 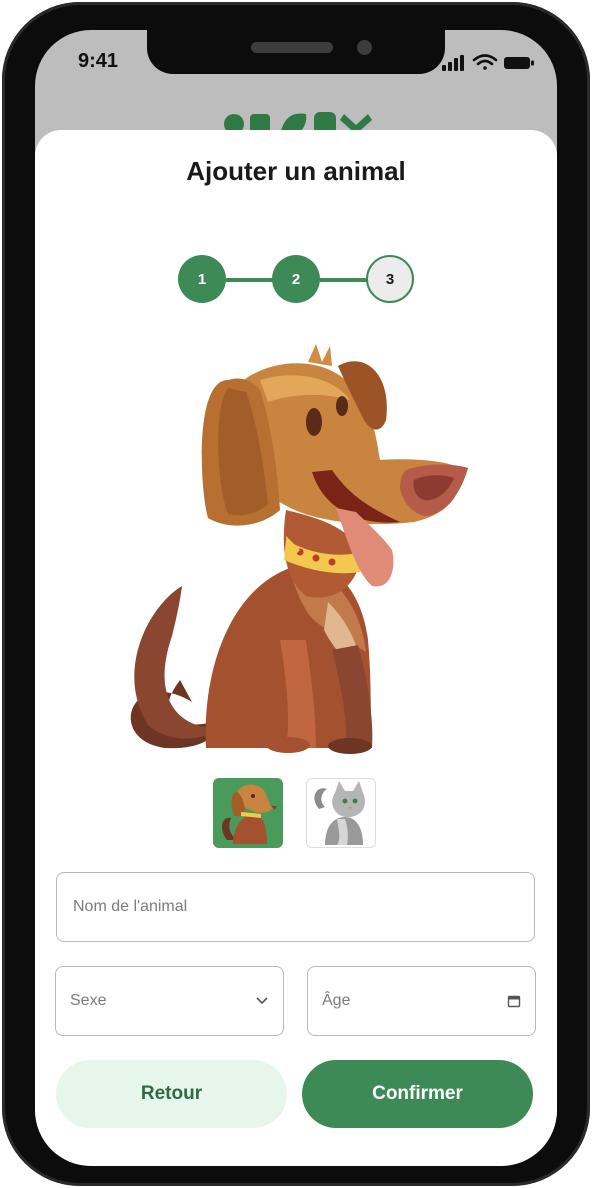 I want to click on sex-select: Sexe, so click(x=169, y=1001).